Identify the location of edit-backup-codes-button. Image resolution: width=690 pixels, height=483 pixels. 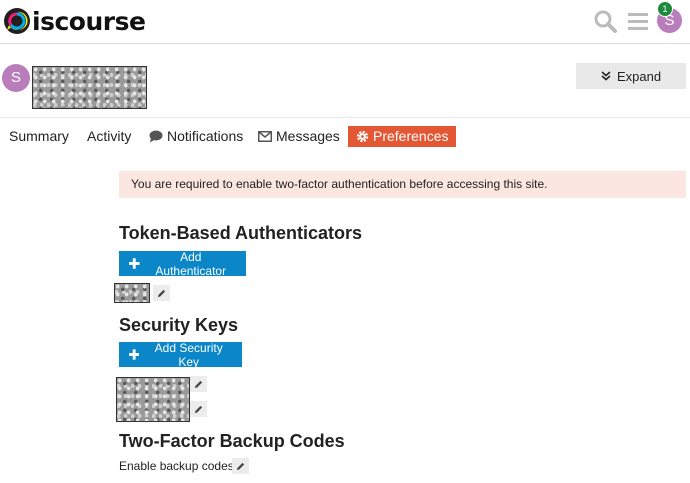
(240, 466).